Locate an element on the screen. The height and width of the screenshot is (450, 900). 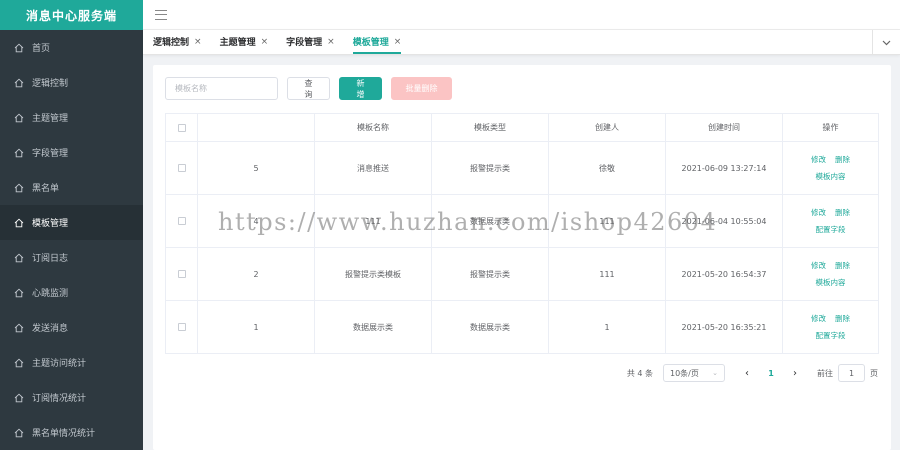
template-name-cell: 报警提示类模板 is located at coordinates (373, 274).